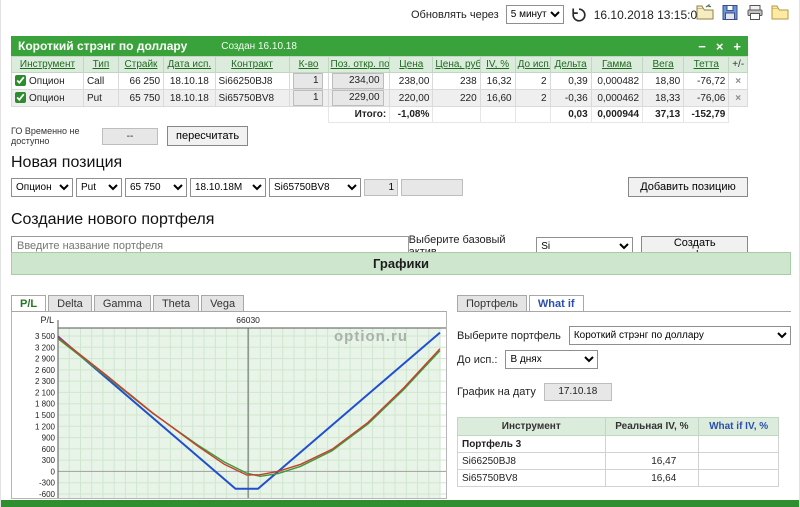  Describe the element at coordinates (570, 114) in the screenshot. I see `total-delta: 0,03` at that location.